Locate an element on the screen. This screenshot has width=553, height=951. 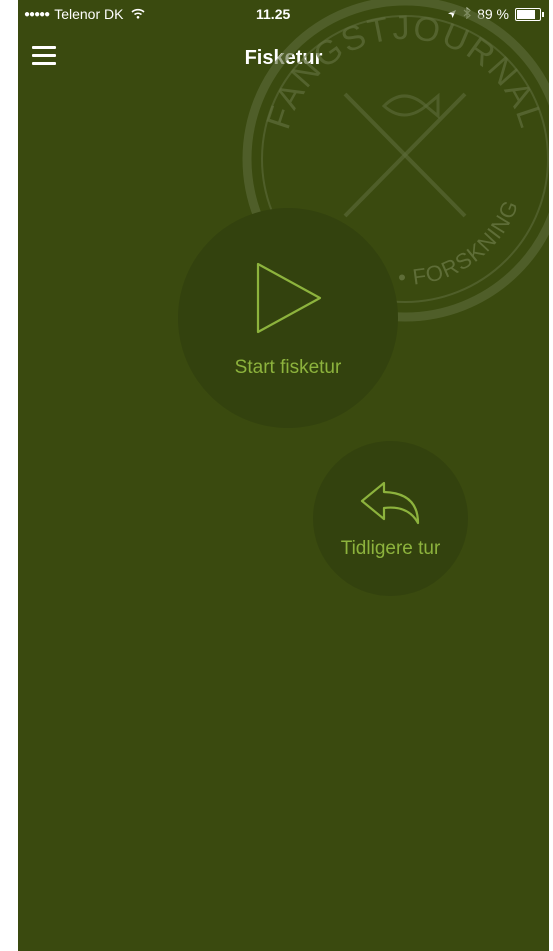
start-fishing-trip-button: Start fisketur is located at coordinates (288, 318).